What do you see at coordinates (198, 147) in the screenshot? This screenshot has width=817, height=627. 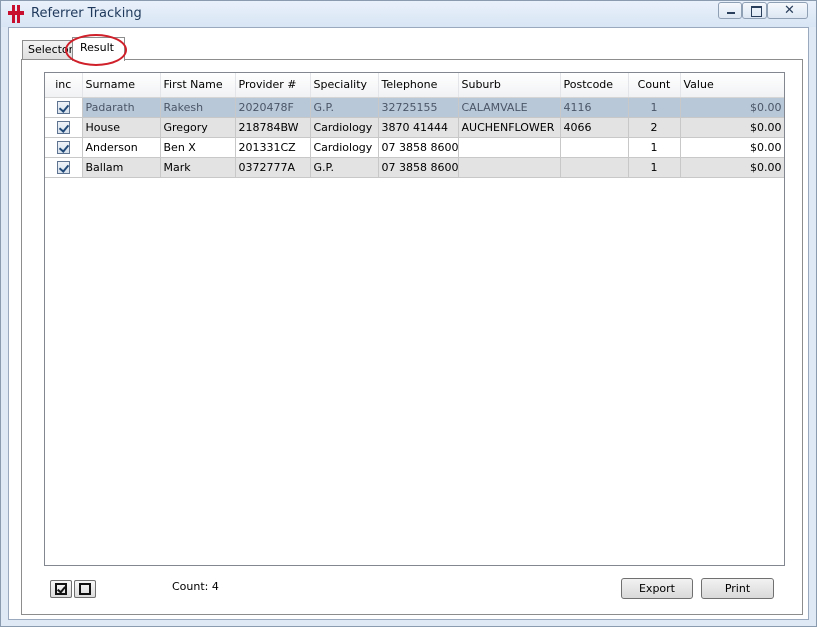 I see `cell-first-name: Ben X` at bounding box center [198, 147].